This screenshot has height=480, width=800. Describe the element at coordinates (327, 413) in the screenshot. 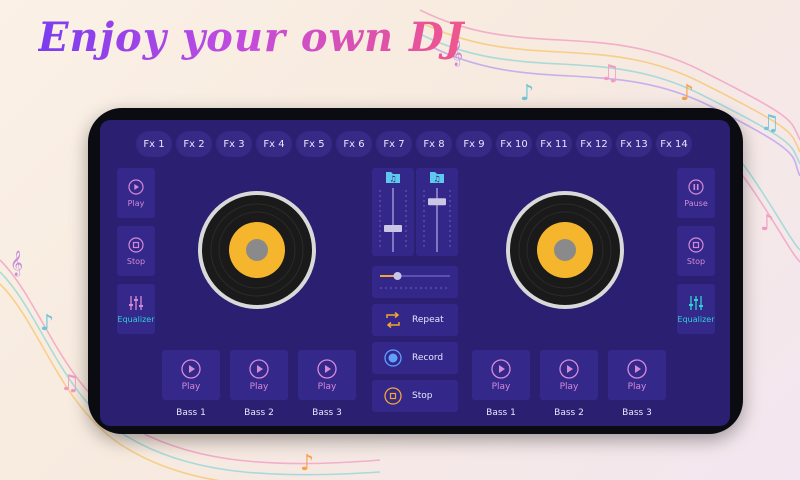

I see `left-pad-3-name: Bass 3` at that location.